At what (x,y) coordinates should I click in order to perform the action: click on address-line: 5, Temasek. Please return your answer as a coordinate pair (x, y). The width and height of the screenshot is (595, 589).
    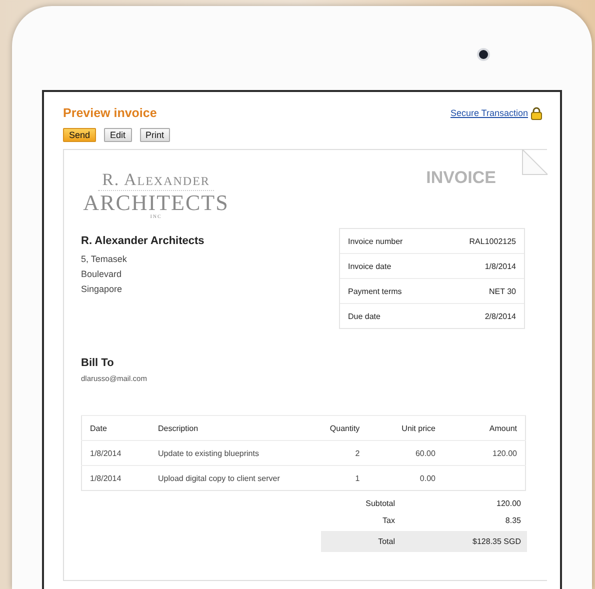
    Looking at the image, I should click on (104, 259).